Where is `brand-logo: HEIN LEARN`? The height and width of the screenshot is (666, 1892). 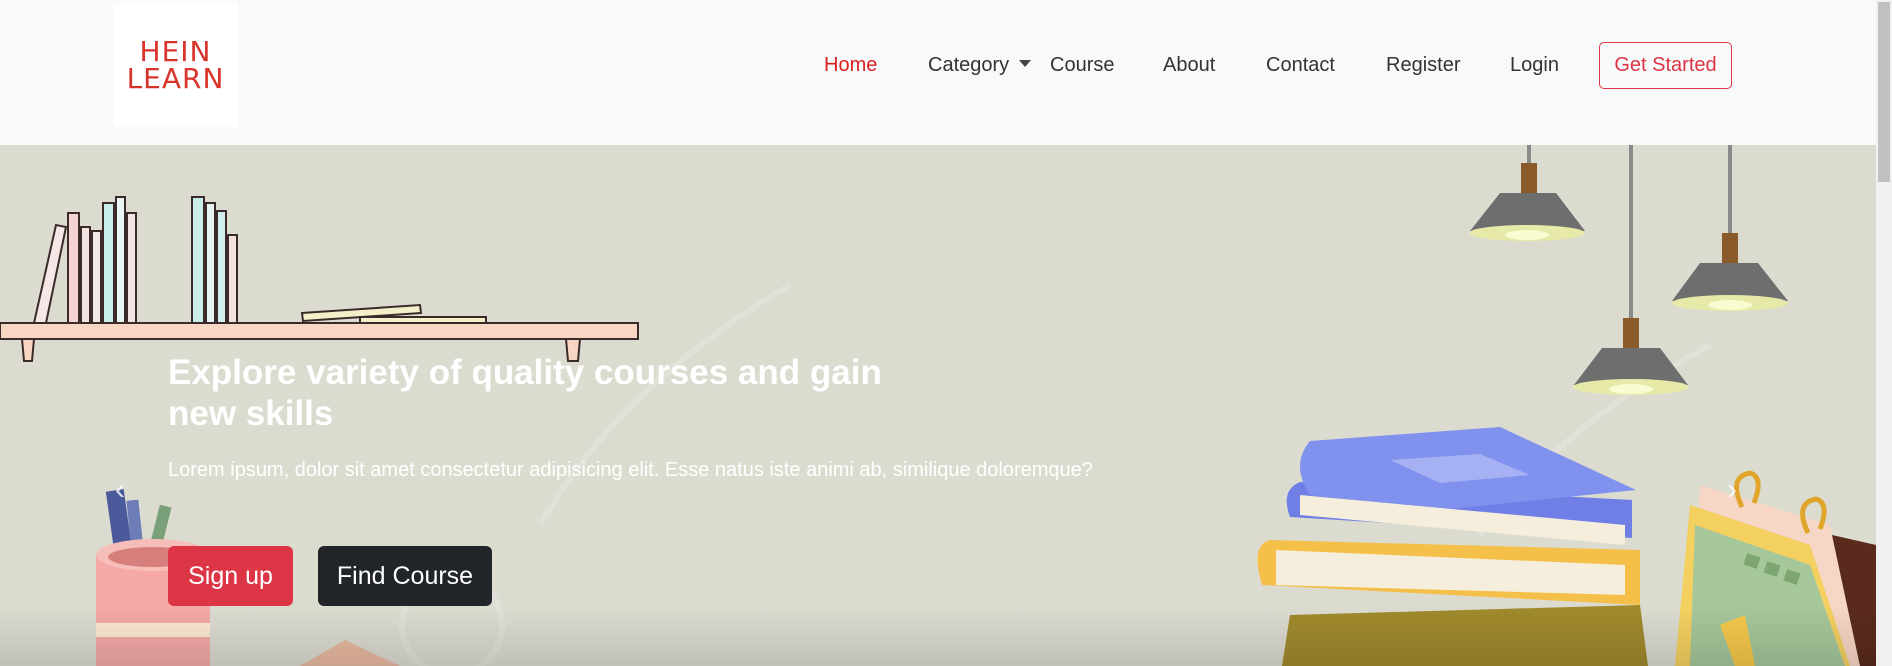 brand-logo: HEIN LEARN is located at coordinates (175, 65).